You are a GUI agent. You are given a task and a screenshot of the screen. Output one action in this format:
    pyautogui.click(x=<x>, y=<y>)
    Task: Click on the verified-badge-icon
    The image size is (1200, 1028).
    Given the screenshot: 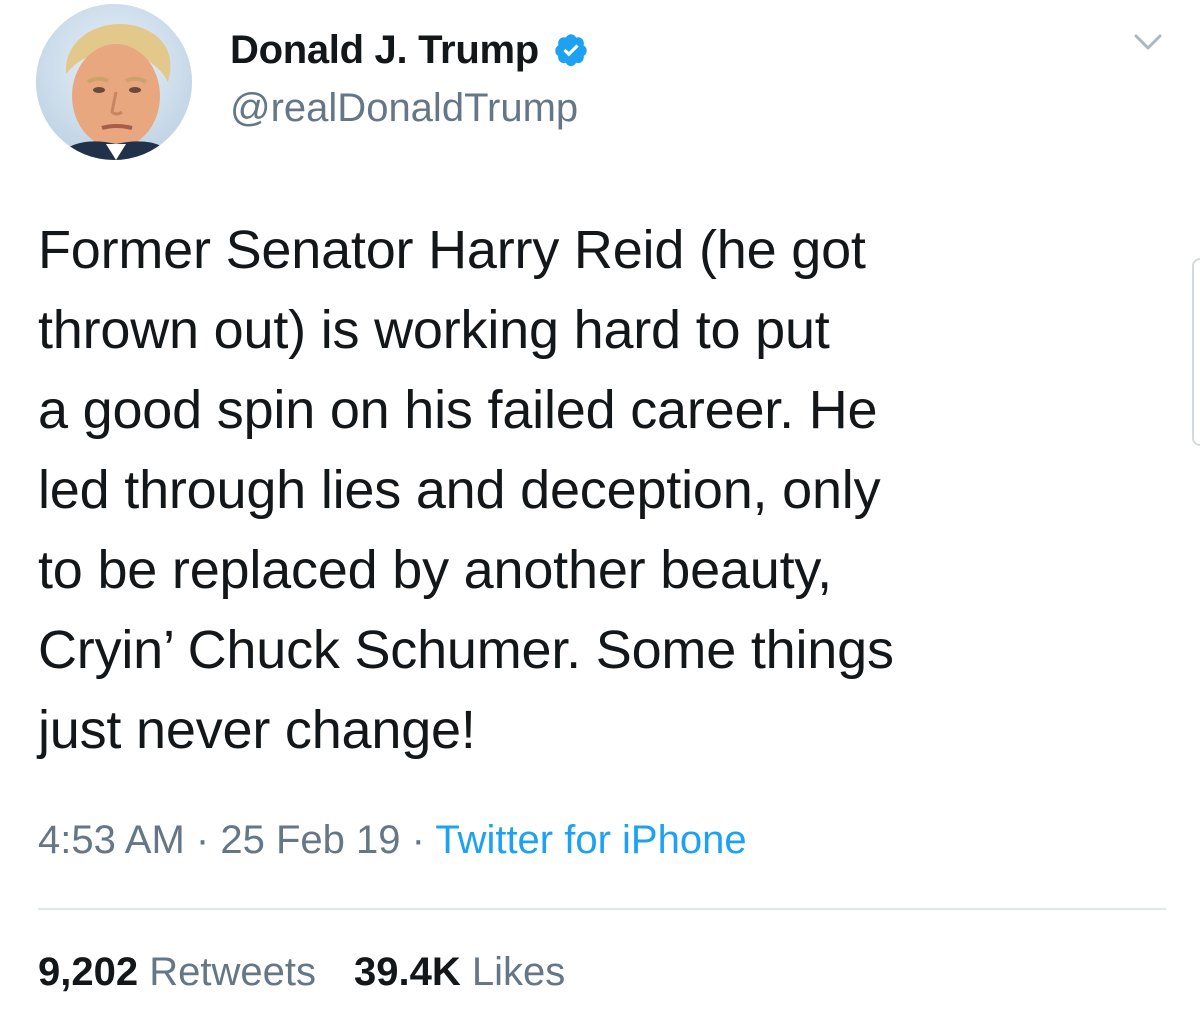 What is the action you would take?
    pyautogui.click(x=571, y=50)
    